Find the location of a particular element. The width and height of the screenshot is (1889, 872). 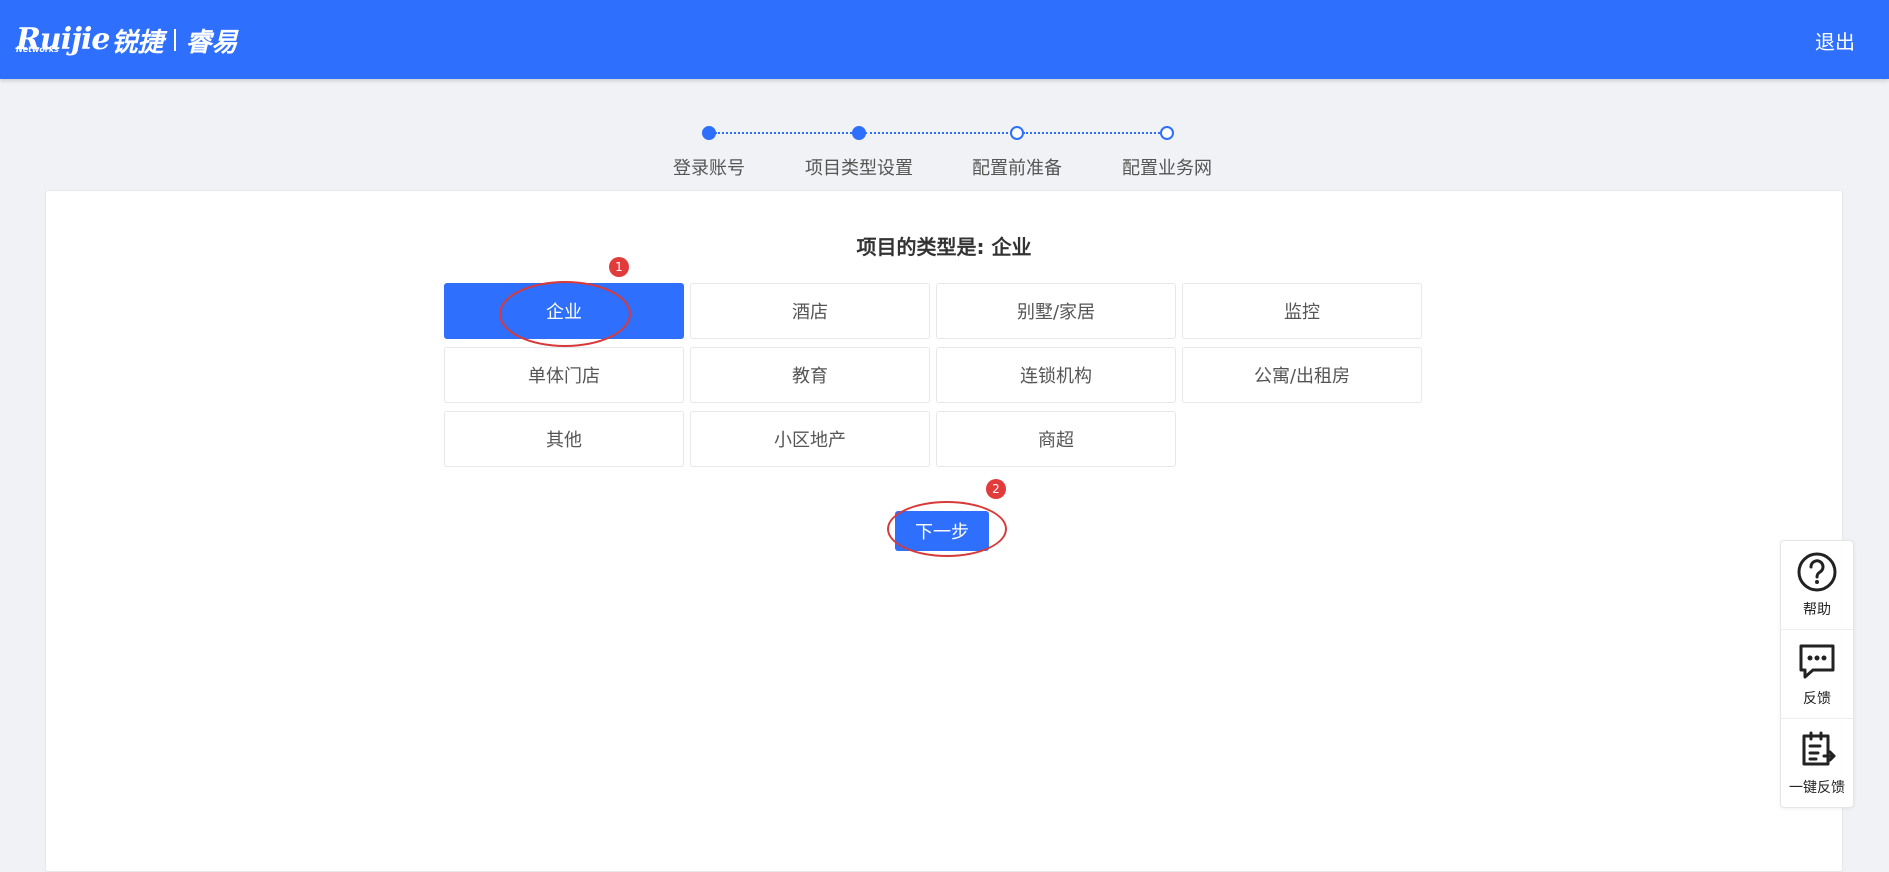

annotation-badge-2: 2 is located at coordinates (996, 489).